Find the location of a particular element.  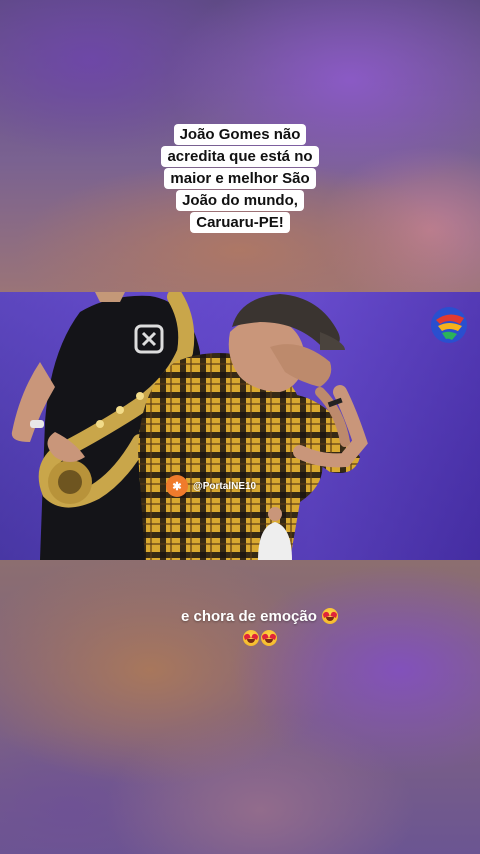

top-caption-line: maior e melhor São is located at coordinates (240, 178).